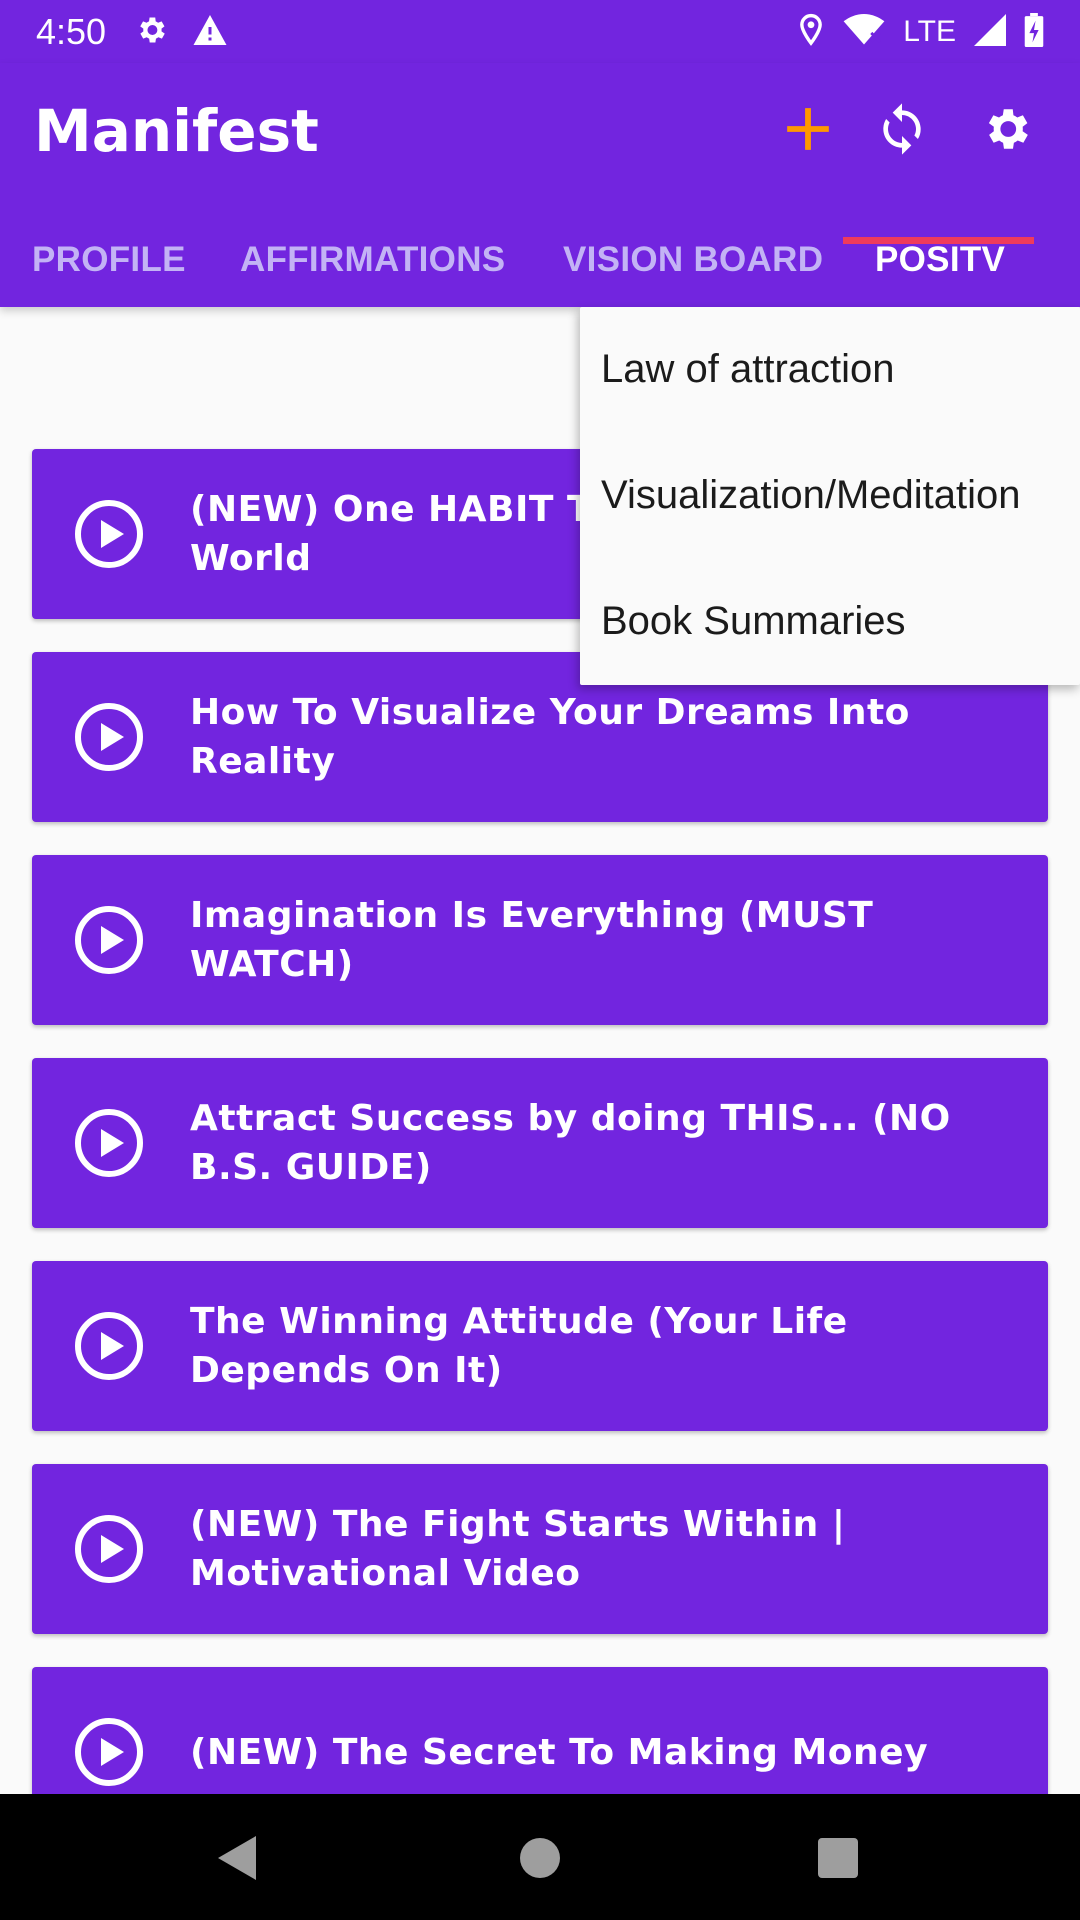 The image size is (1080, 1920). I want to click on system-nav-bar, so click(540, 1857).